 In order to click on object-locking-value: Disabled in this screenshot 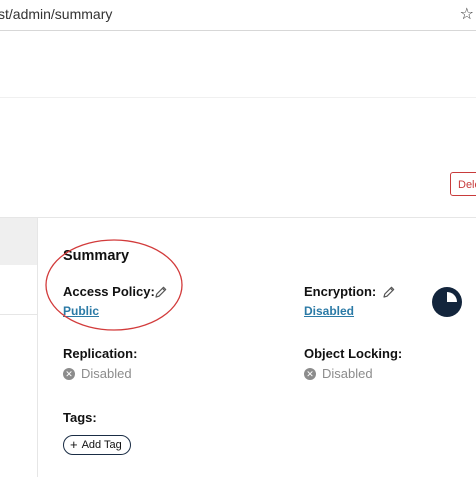, I will do `click(347, 373)`.